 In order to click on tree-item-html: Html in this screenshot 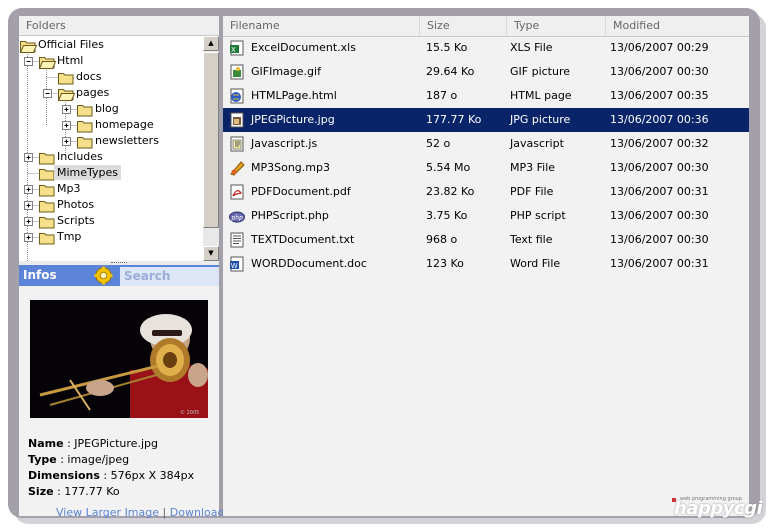, I will do `click(70, 60)`.